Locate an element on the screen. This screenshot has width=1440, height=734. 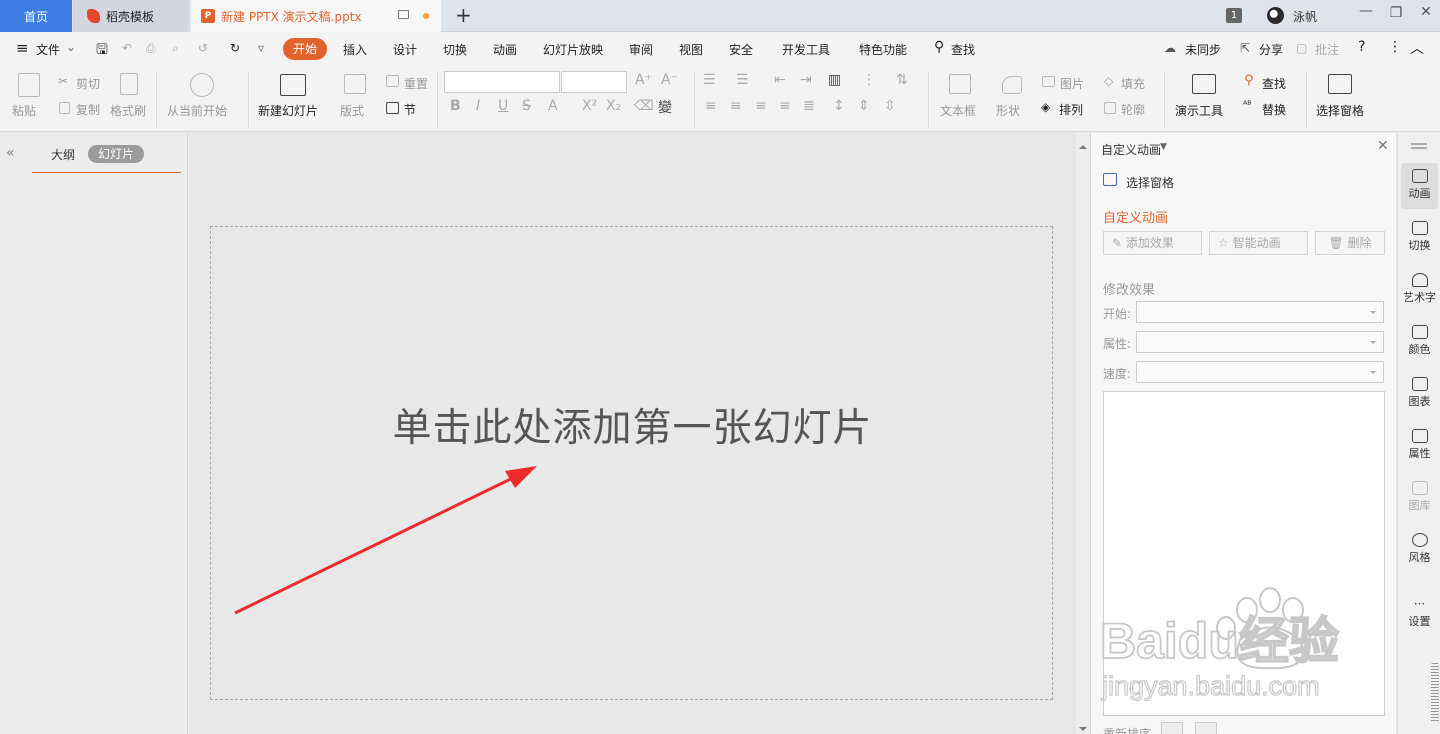
textbox-button: 文本框 is located at coordinates (958, 110).